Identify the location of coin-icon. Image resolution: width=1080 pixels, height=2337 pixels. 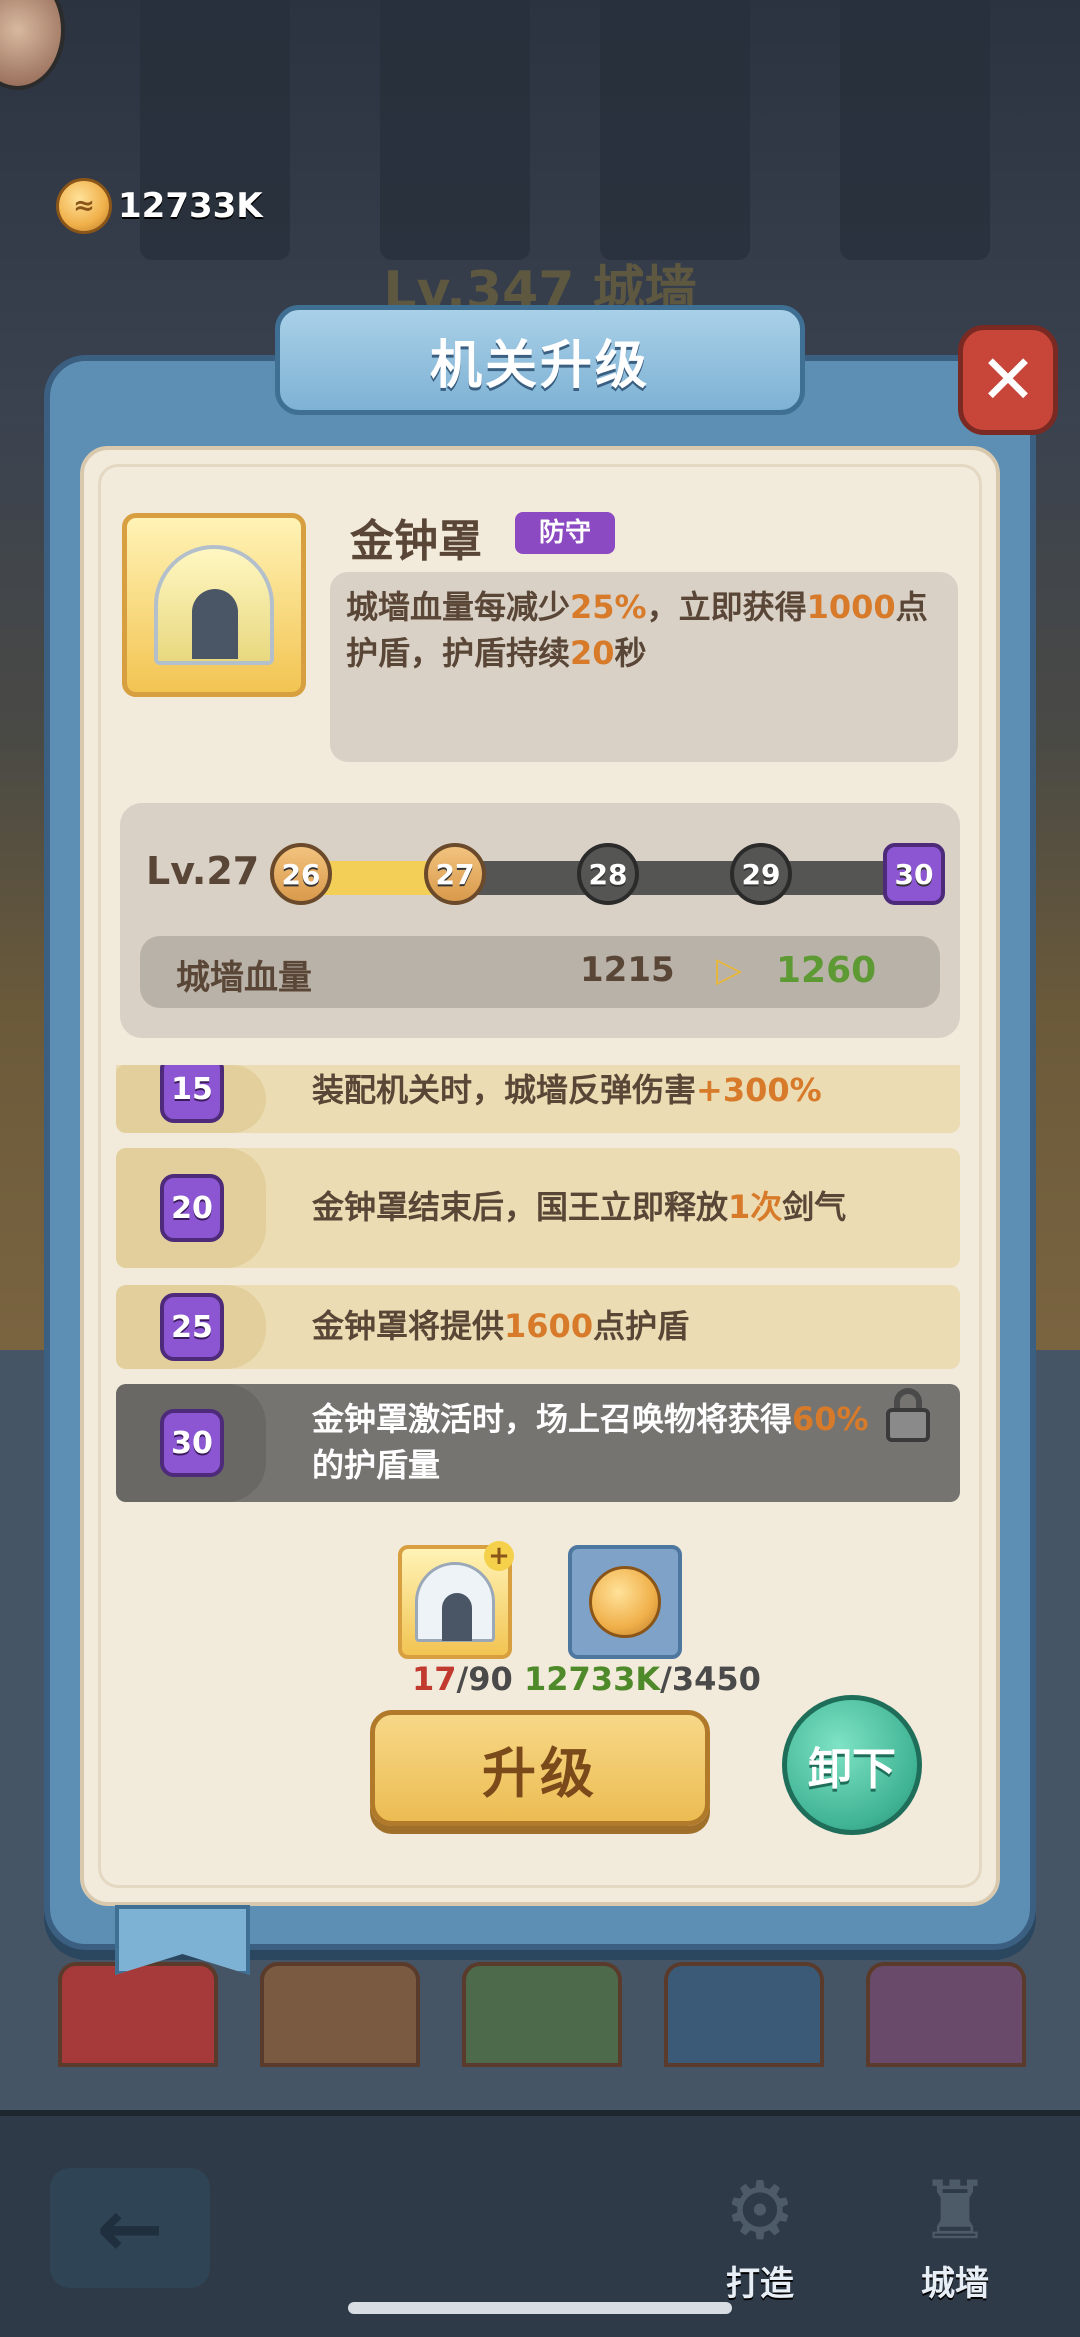
(625, 1602).